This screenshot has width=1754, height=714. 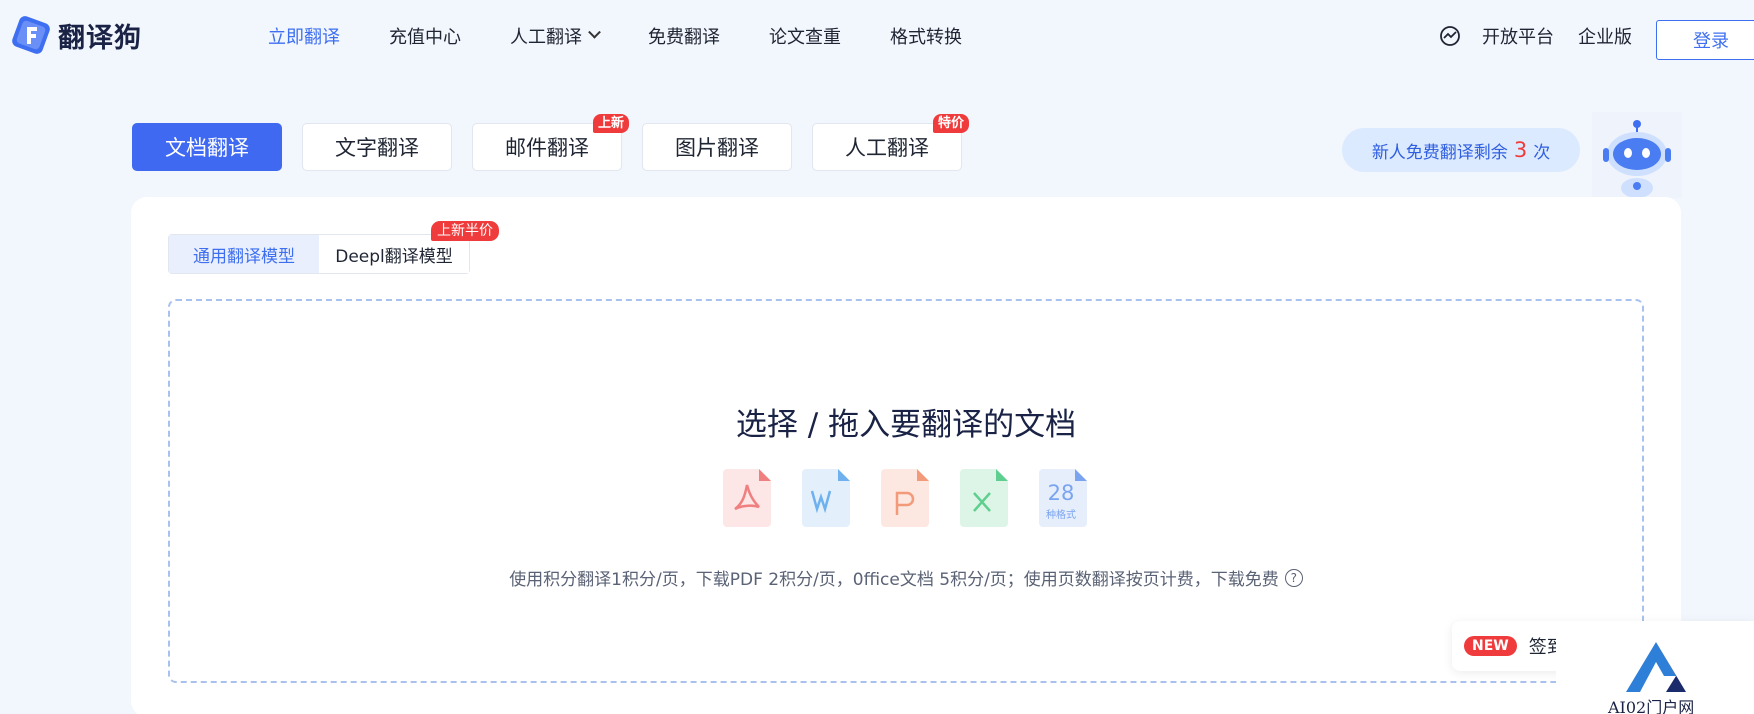 I want to click on main-nav: 立即翻译 充值中心 人工翻译 免费翻译 论文查重 格式转换, so click(x=639, y=36).